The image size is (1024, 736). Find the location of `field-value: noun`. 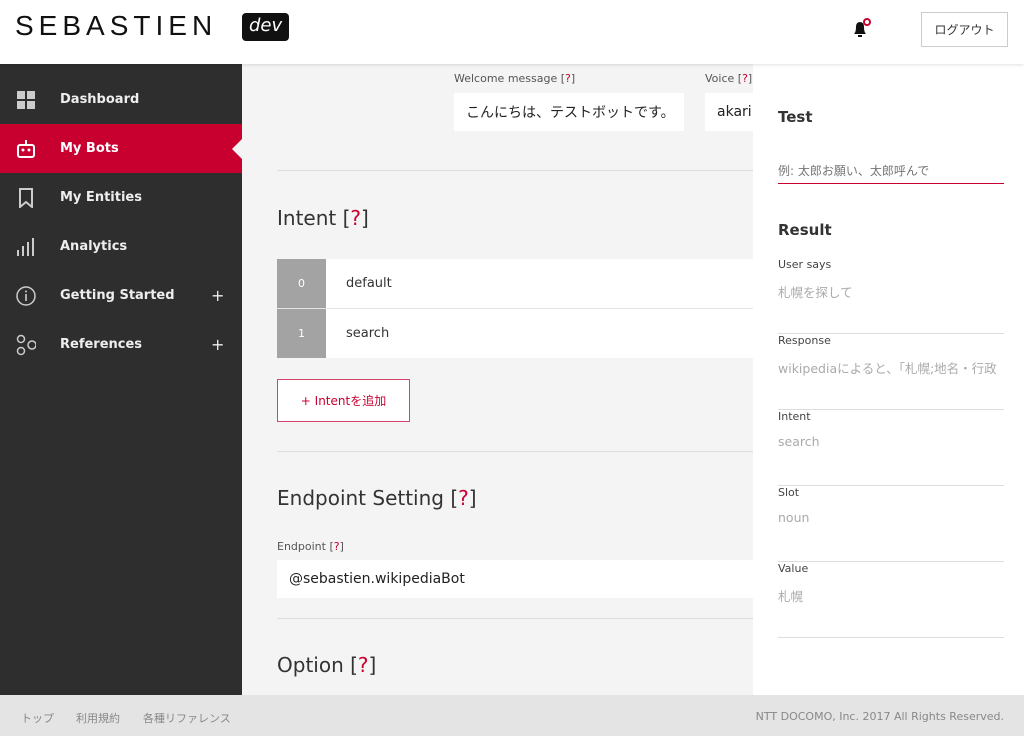

field-value: noun is located at coordinates (794, 517).